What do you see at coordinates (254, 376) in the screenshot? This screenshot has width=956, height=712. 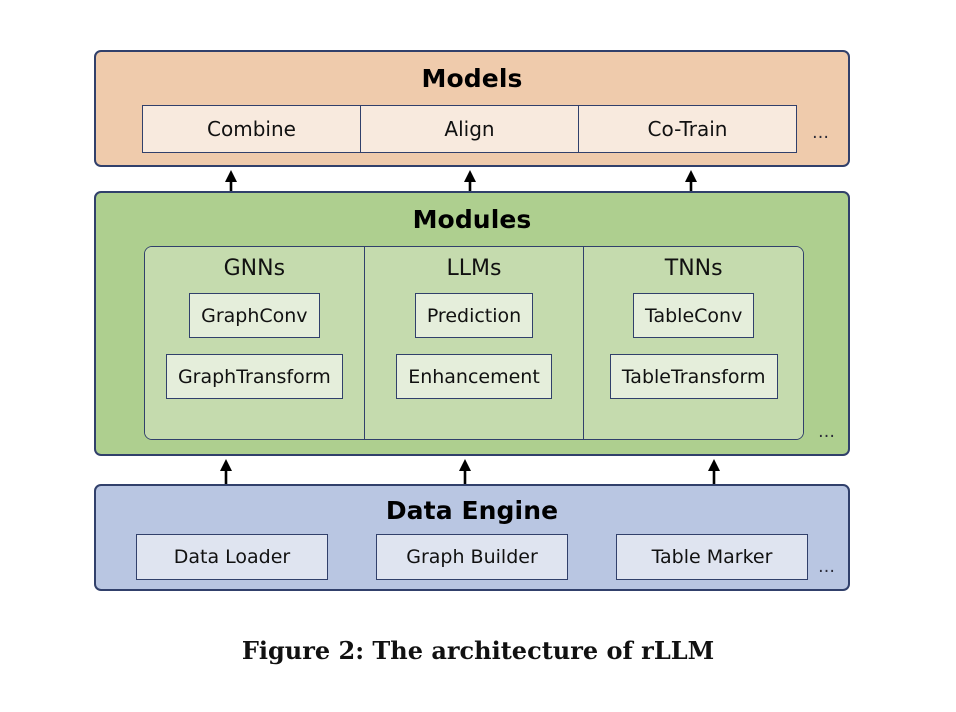 I see `module-item-graphtransform: GraphTransform` at bounding box center [254, 376].